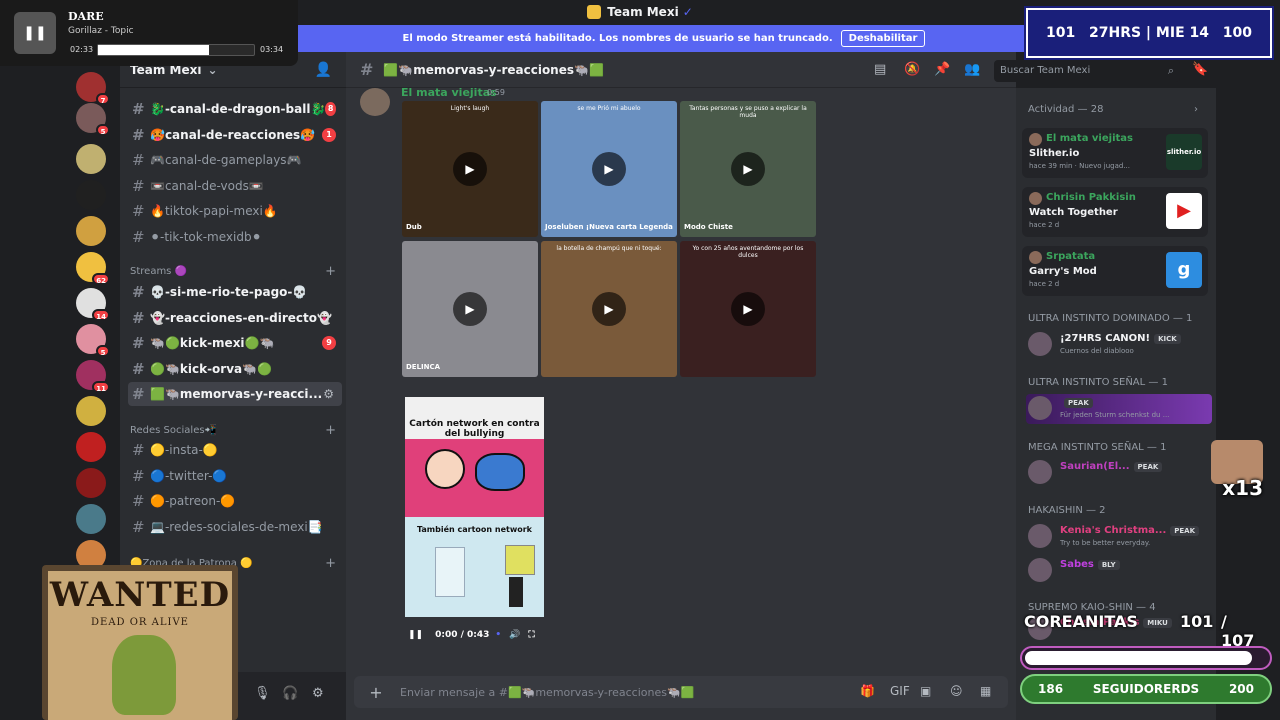 The width and height of the screenshot is (1280, 720). I want to click on activity-user: Srpatata, so click(1070, 256).